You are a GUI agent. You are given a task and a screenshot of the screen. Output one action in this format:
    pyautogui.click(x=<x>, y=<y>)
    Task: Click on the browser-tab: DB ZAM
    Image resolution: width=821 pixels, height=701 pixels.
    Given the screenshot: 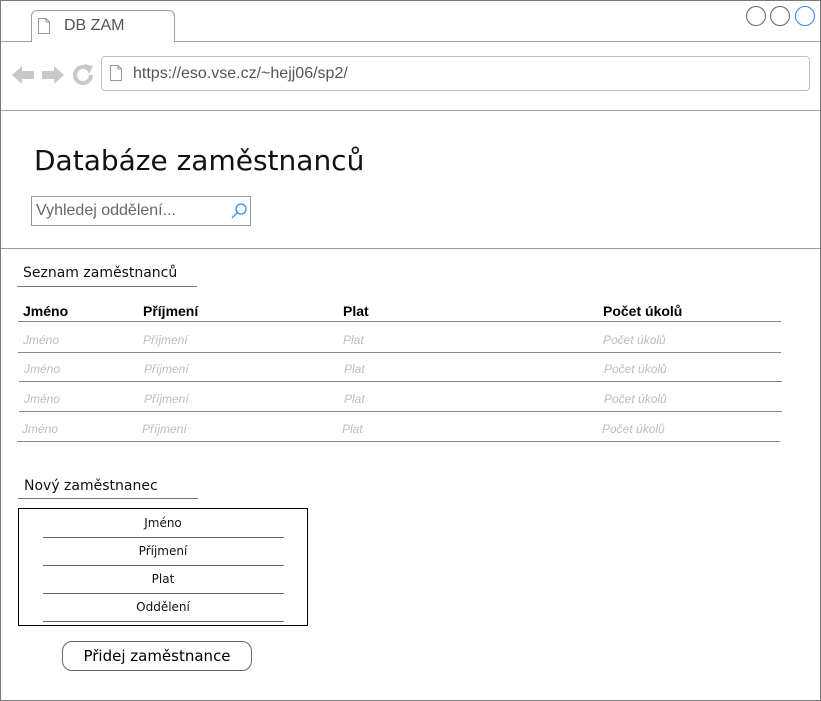 What is the action you would take?
    pyautogui.click(x=103, y=25)
    